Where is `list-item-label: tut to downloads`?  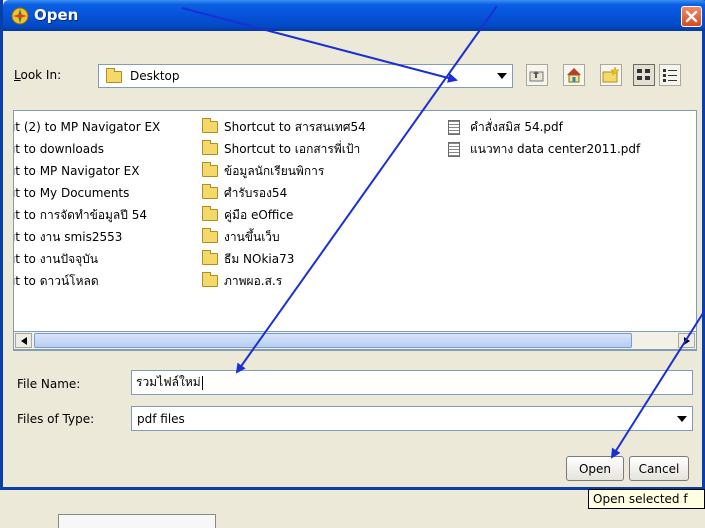 list-item-label: tut to downloads is located at coordinates (58, 149).